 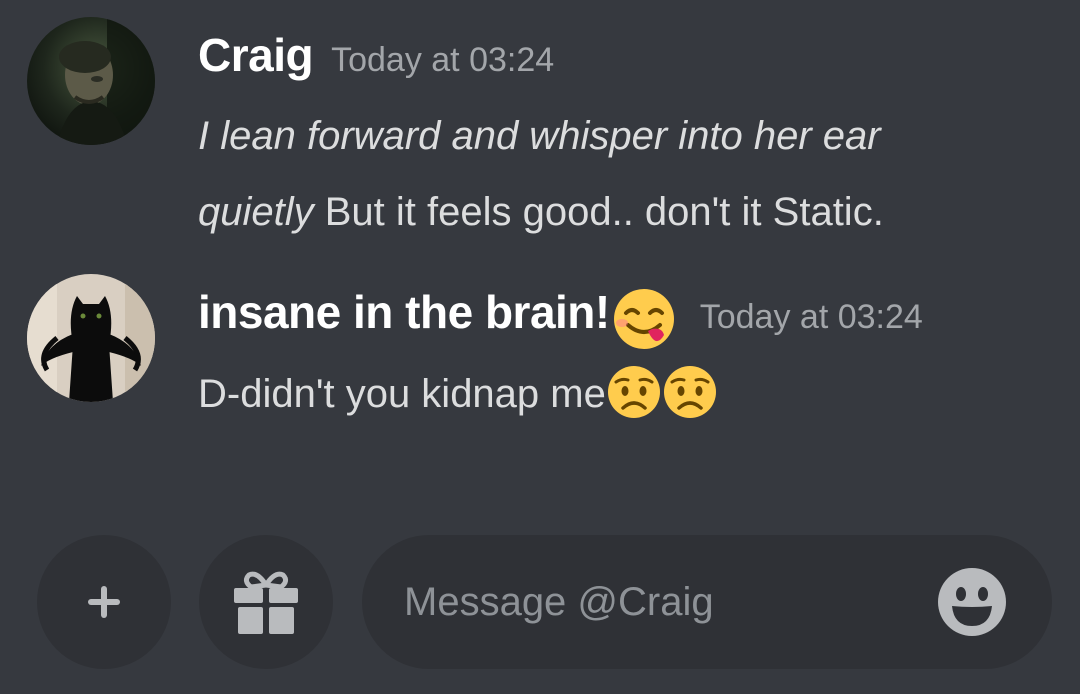 What do you see at coordinates (256, 212) in the screenshot?
I see `action-text-end: quietly` at bounding box center [256, 212].